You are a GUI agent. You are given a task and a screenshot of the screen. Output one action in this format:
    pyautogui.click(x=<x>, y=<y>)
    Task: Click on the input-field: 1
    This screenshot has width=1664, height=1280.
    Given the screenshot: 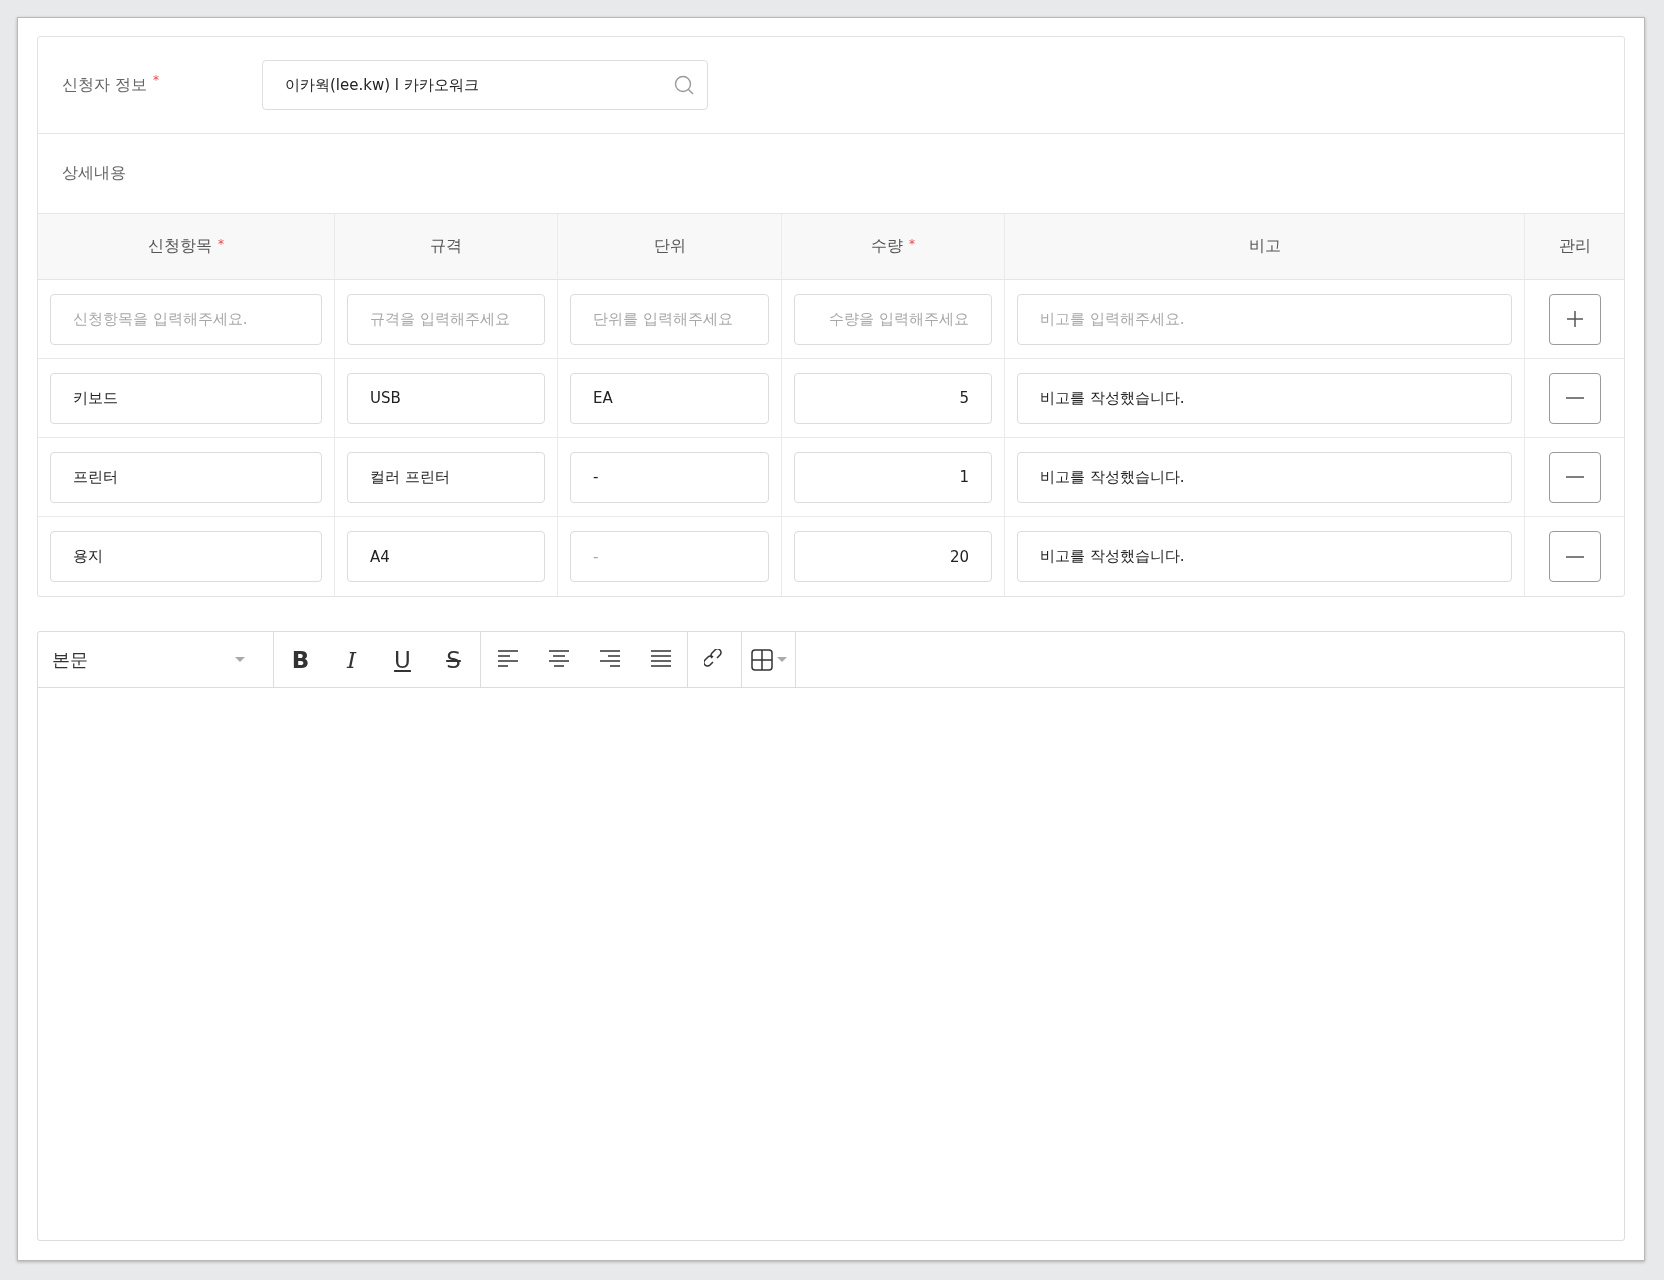 What is the action you would take?
    pyautogui.click(x=893, y=477)
    